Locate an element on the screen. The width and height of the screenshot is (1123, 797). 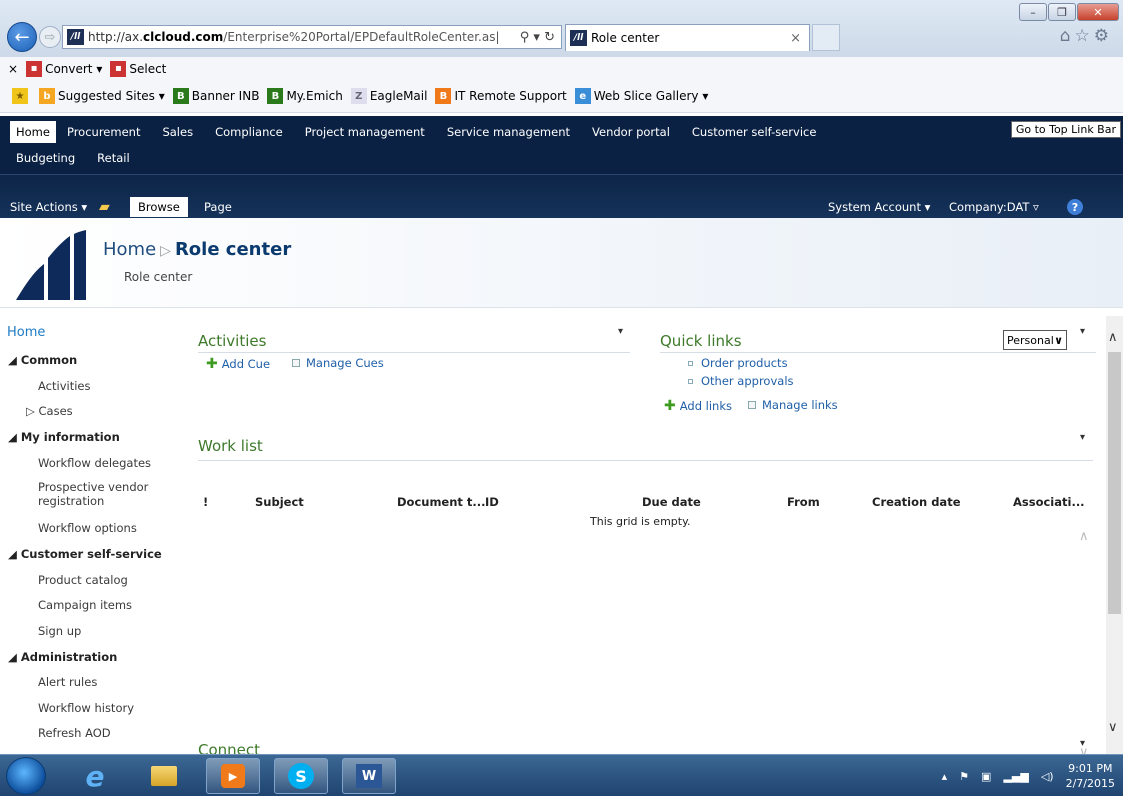
leftnav-item-refresh-aod: Refresh AOD is located at coordinates (128, 733).